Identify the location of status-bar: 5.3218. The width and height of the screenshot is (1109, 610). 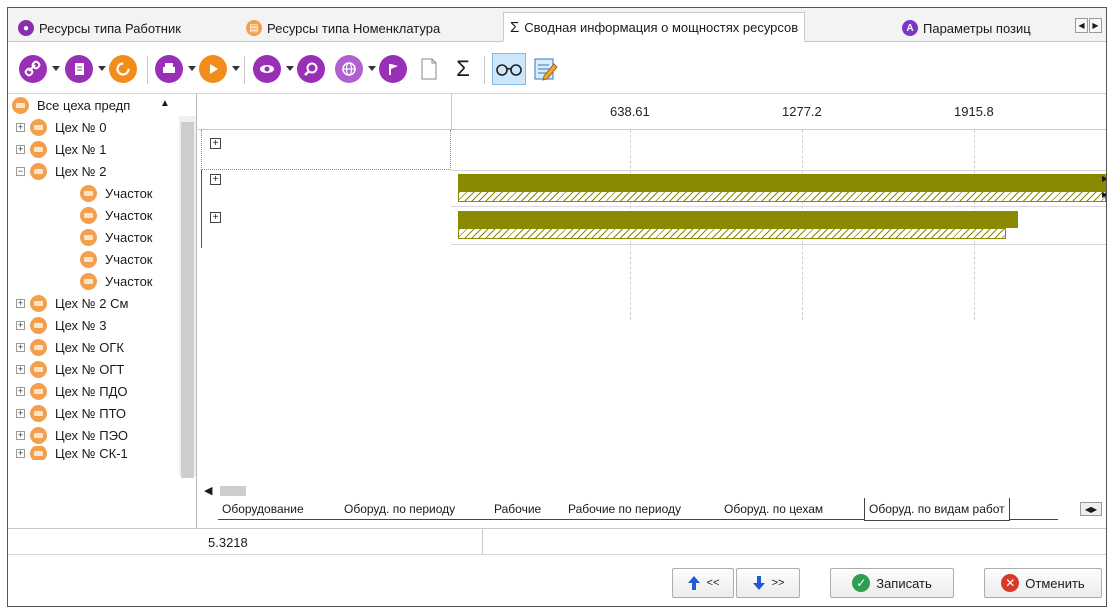
(557, 541).